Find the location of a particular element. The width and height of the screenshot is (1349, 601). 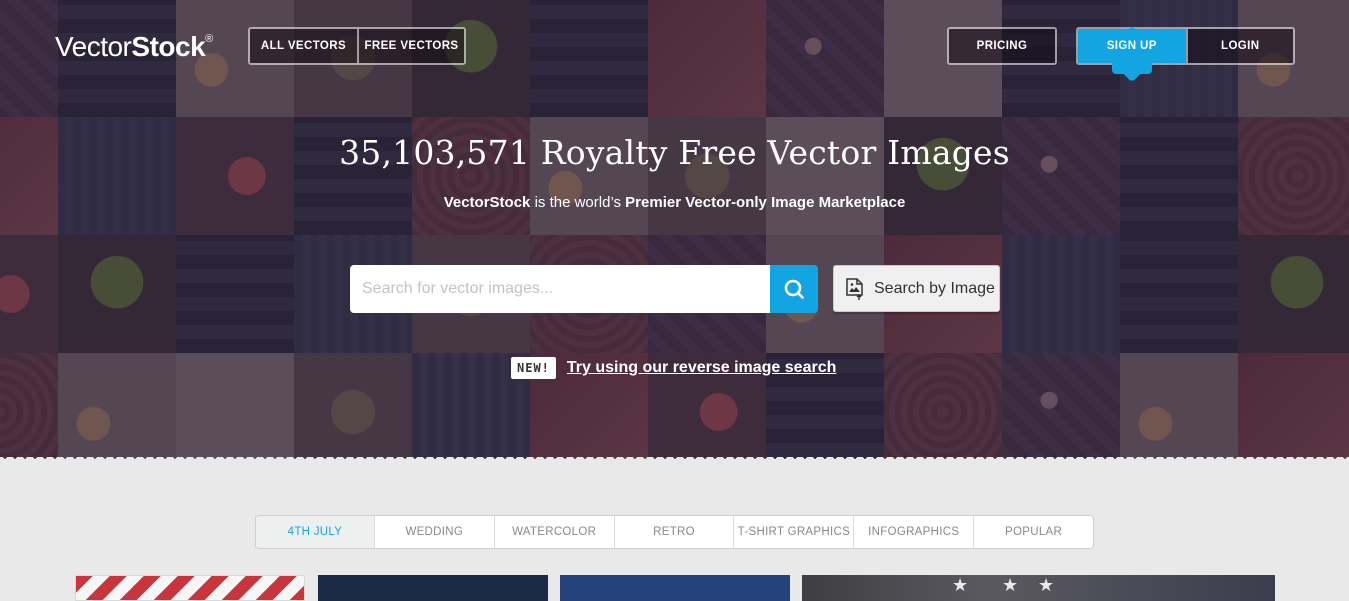

tagline-mid: is the world’s is located at coordinates (578, 202).